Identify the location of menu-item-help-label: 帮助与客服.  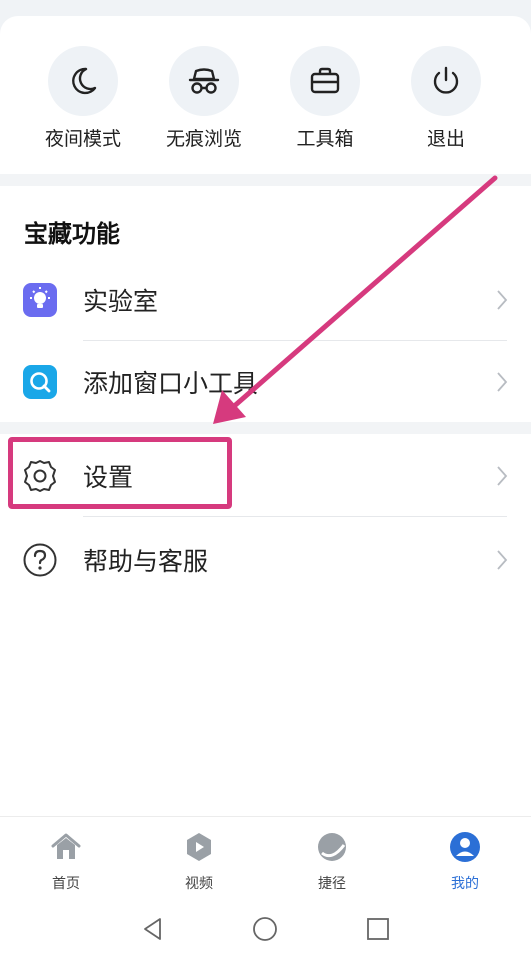
(146, 561).